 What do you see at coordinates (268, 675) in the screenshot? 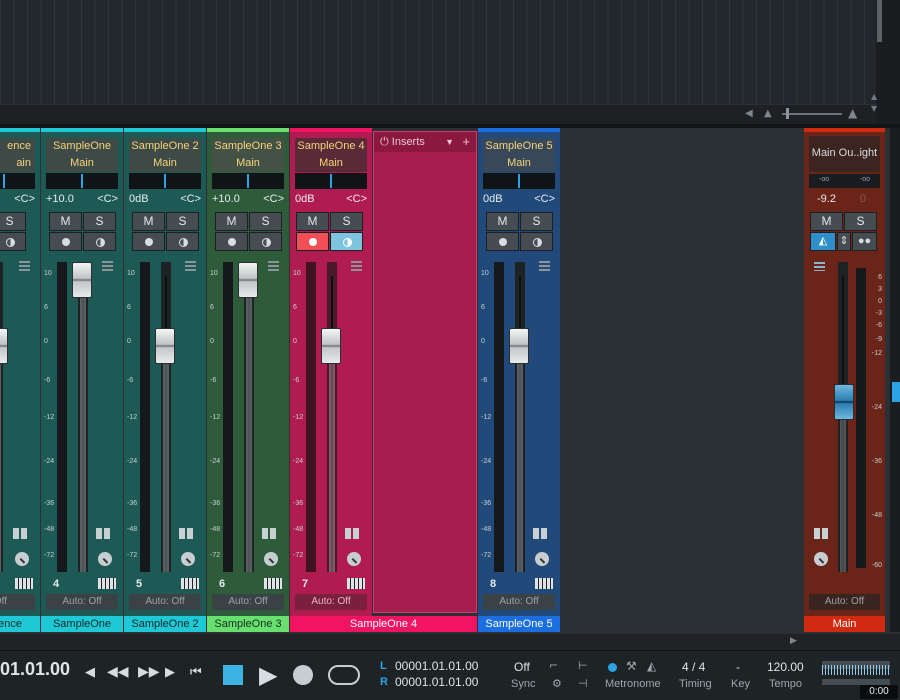
I see `play-button: ▶` at bounding box center [268, 675].